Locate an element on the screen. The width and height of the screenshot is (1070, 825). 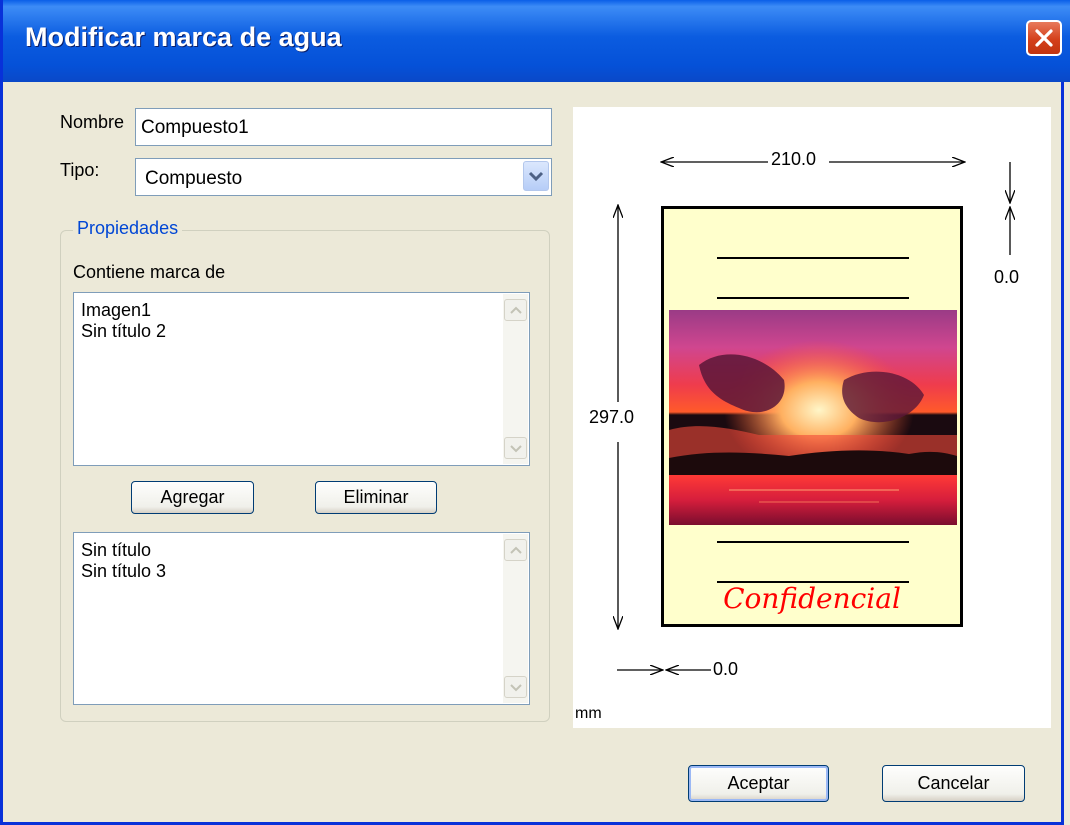
name-label: Nombre is located at coordinates (92, 122).